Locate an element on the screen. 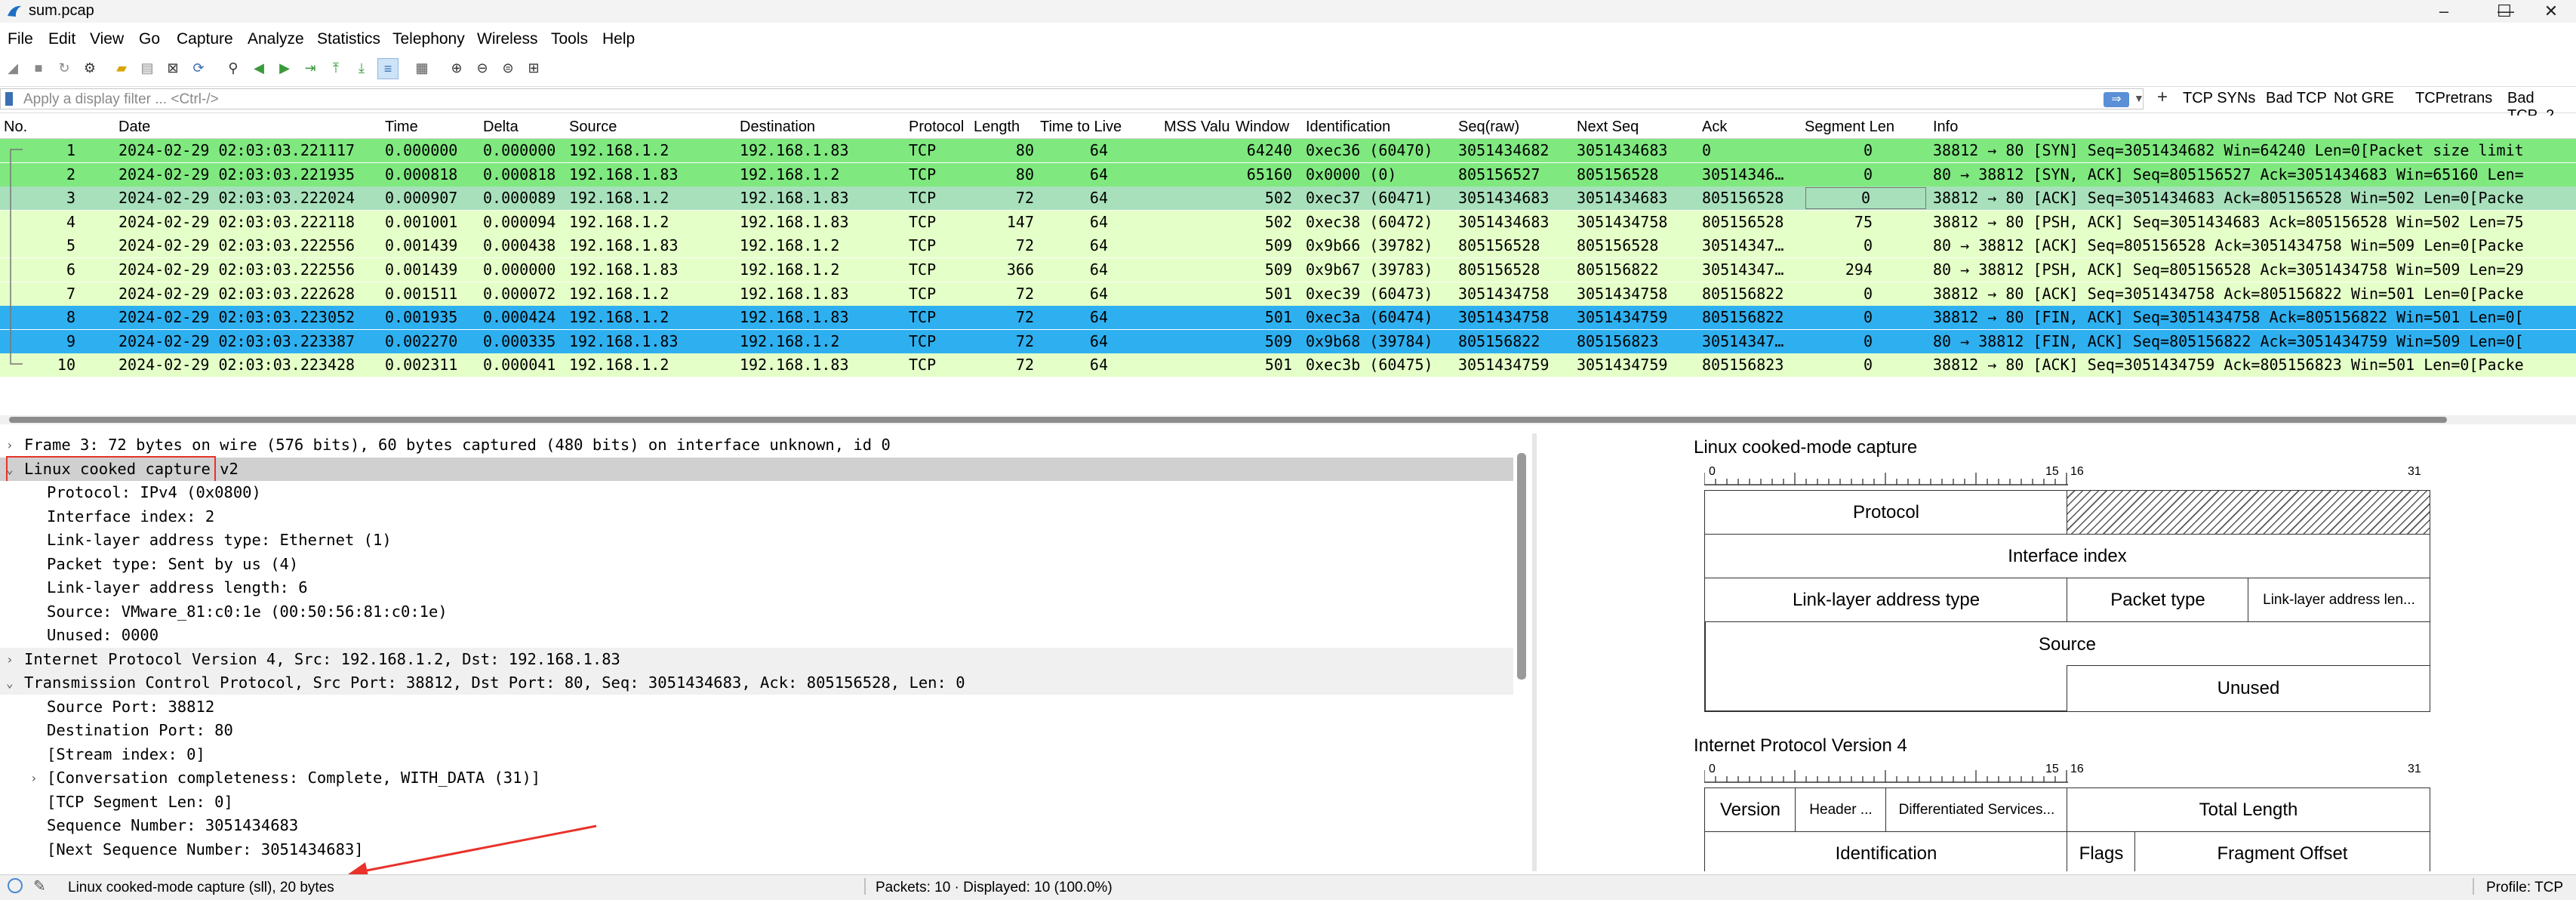  first-packet-icon: ⤒ is located at coordinates (336, 68).